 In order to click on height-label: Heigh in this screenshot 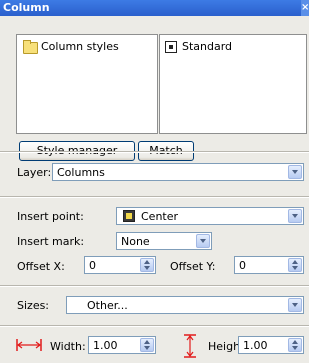, I will do `click(224, 346)`.